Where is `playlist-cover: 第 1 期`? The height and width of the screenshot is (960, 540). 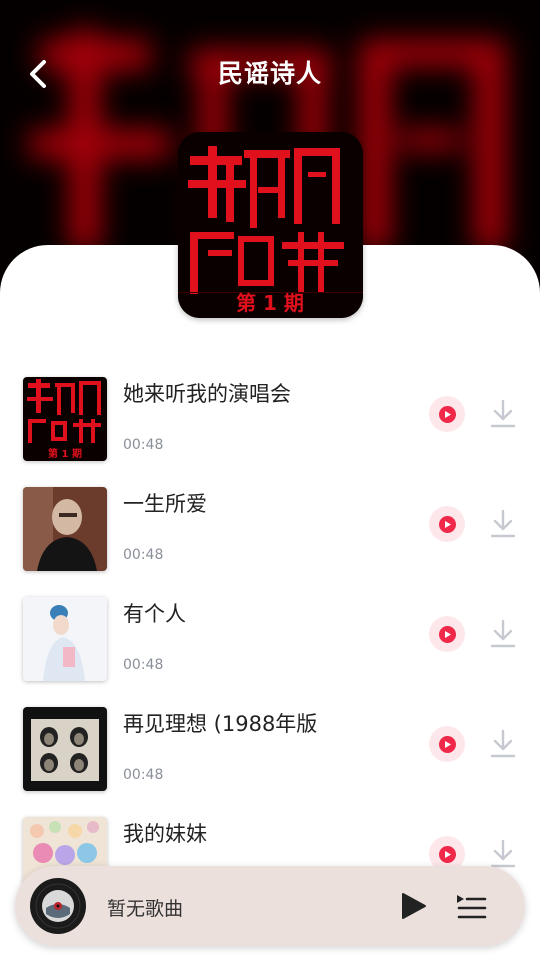 playlist-cover: 第 1 期 is located at coordinates (270, 225).